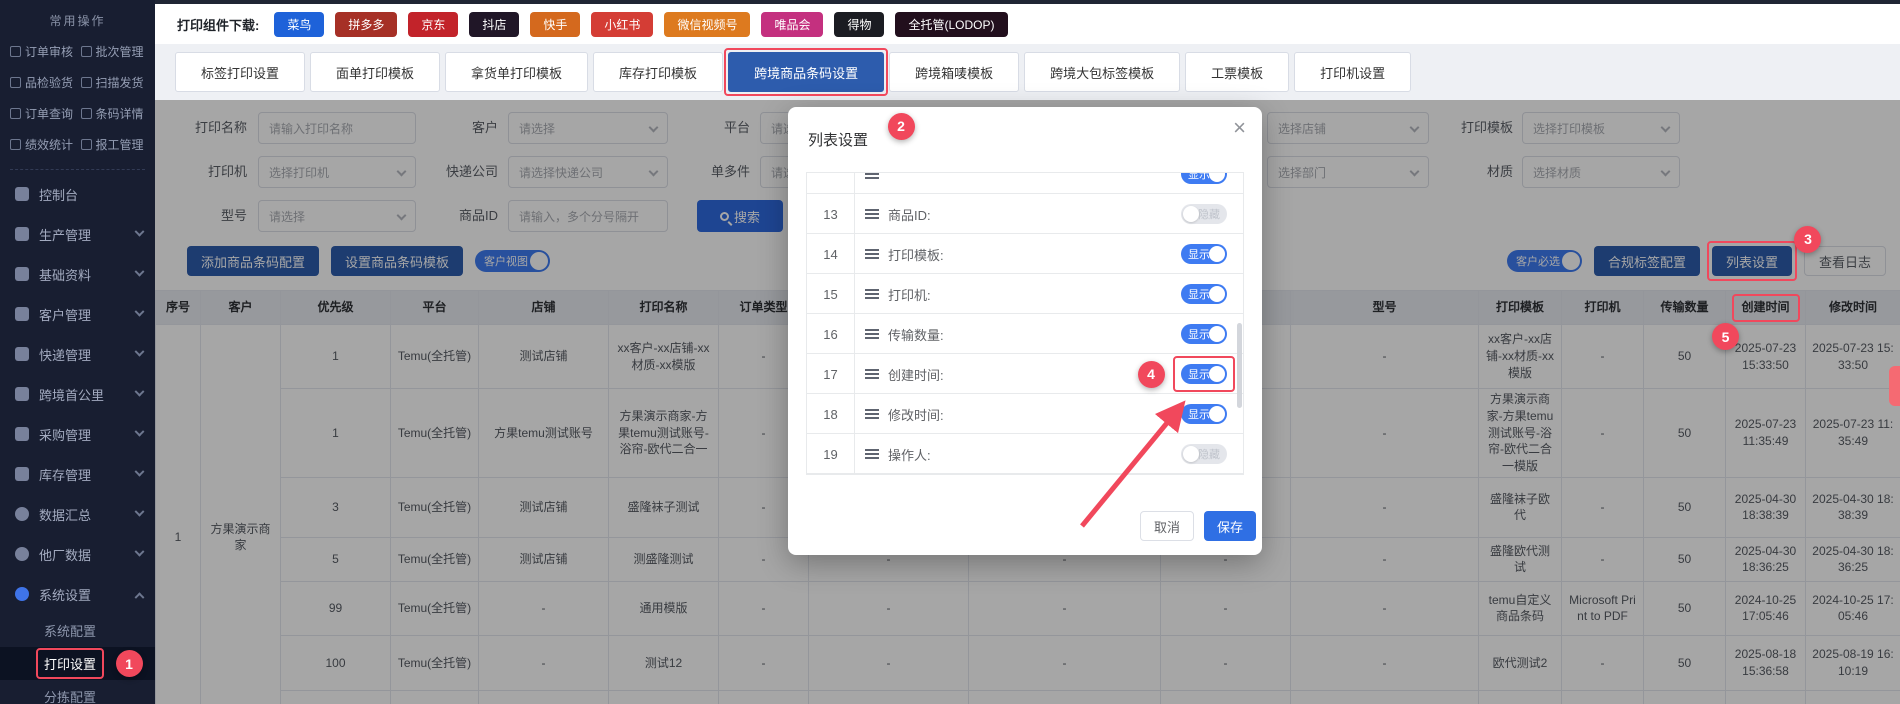 The width and height of the screenshot is (1900, 704). What do you see at coordinates (1025, 454) in the screenshot?
I see `column-toggle-row: 19 操作人: 隐藏` at bounding box center [1025, 454].